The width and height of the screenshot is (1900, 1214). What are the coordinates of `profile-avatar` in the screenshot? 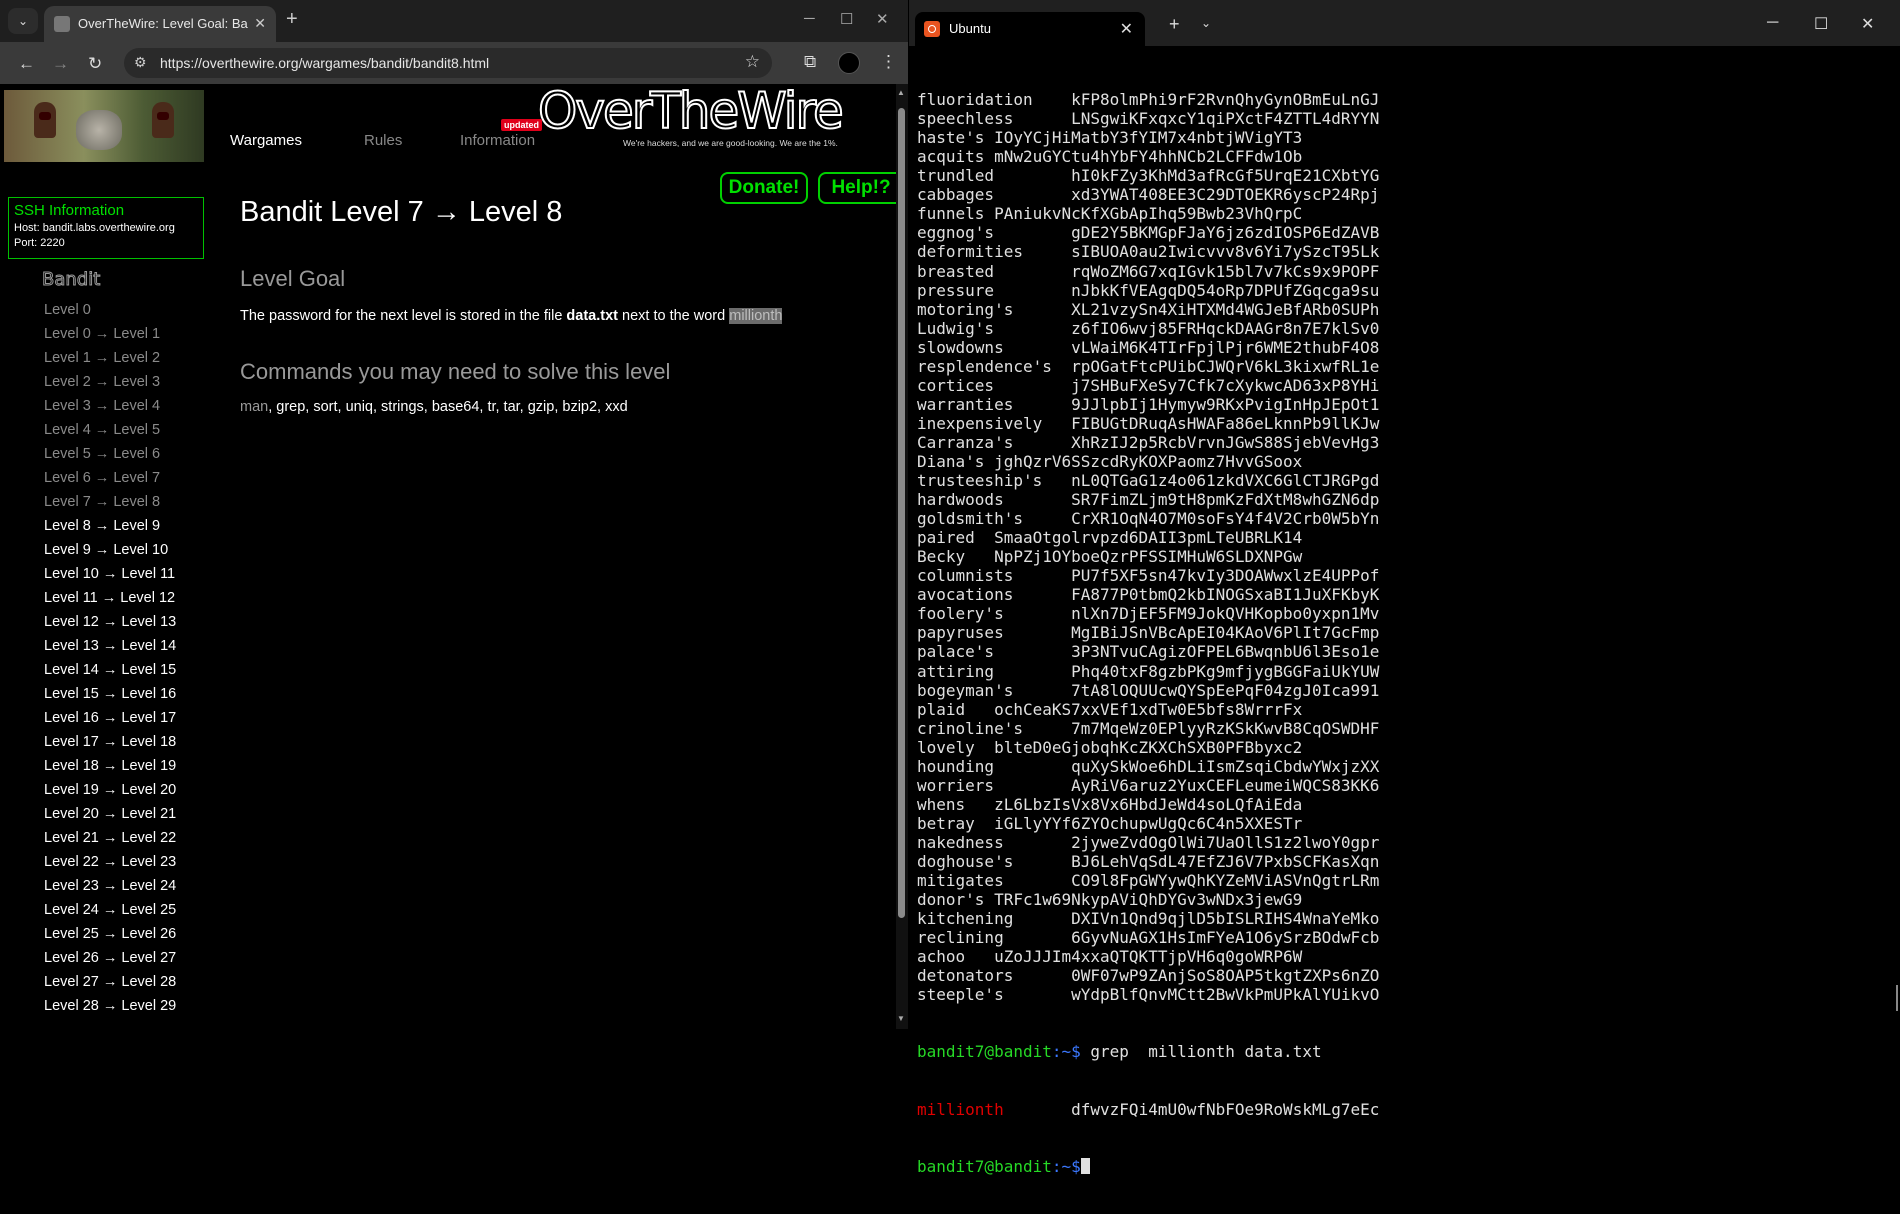 It's located at (849, 63).